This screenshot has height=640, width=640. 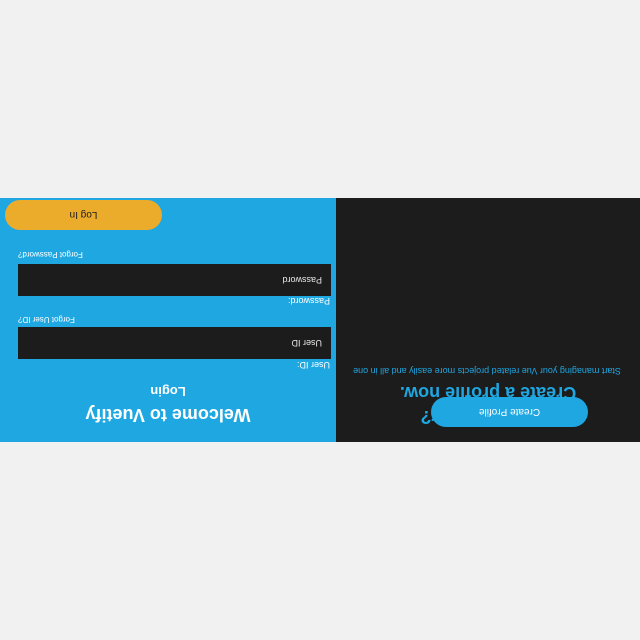 What do you see at coordinates (168, 415) in the screenshot?
I see `welcome-title: Welcome to Vuetify` at bounding box center [168, 415].